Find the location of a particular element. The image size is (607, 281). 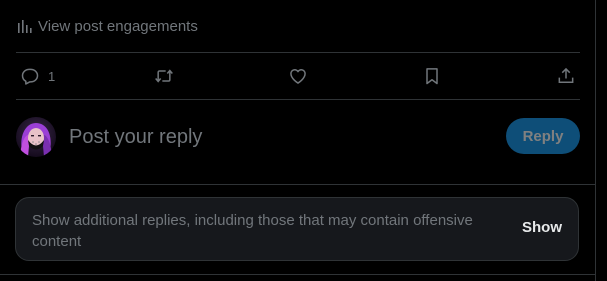

scrollbar is located at coordinates (601, 140).